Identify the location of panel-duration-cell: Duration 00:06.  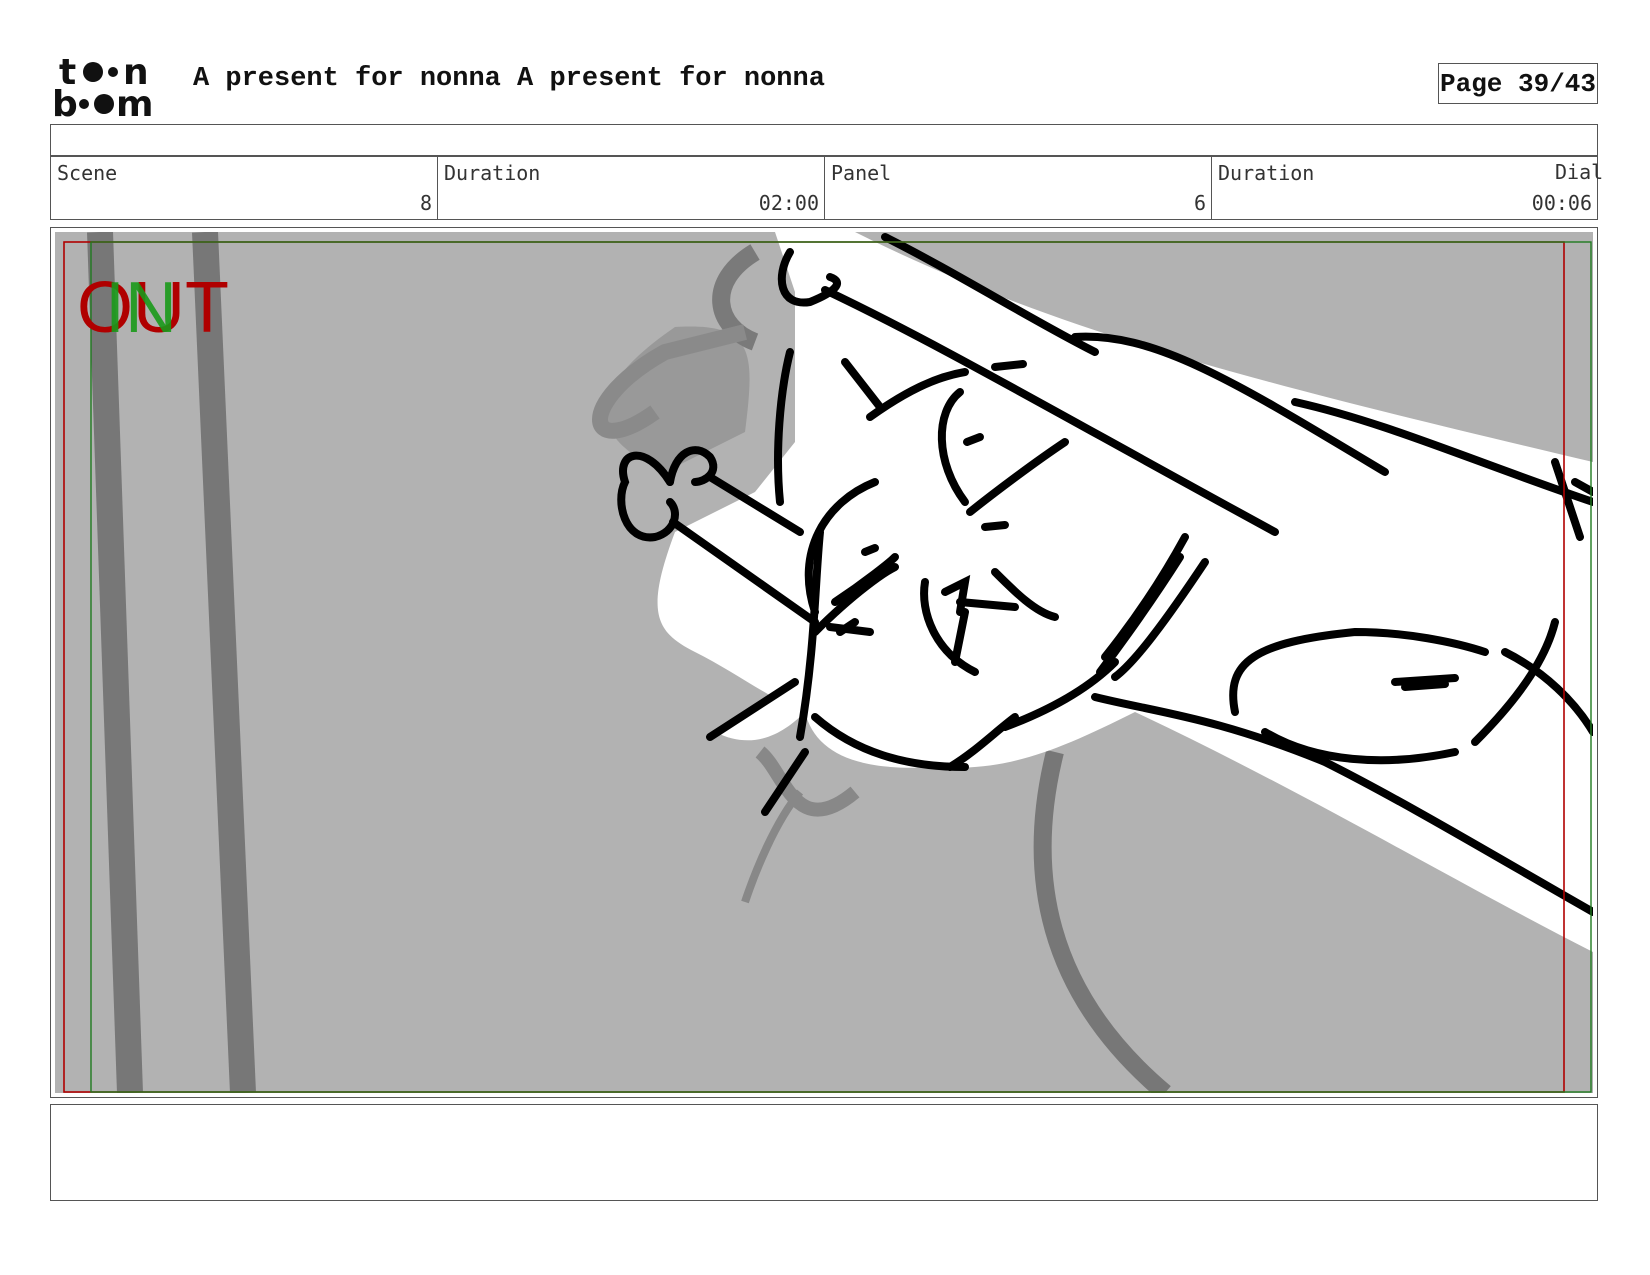
(1404, 188).